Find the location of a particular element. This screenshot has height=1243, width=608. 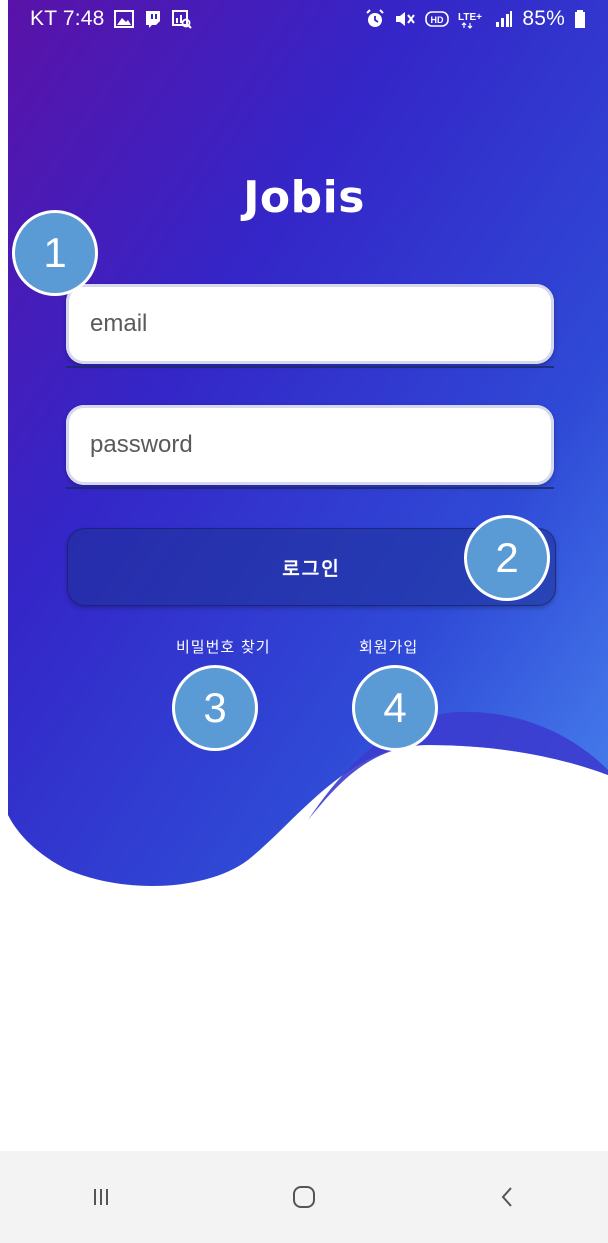

email-field is located at coordinates (310, 326).